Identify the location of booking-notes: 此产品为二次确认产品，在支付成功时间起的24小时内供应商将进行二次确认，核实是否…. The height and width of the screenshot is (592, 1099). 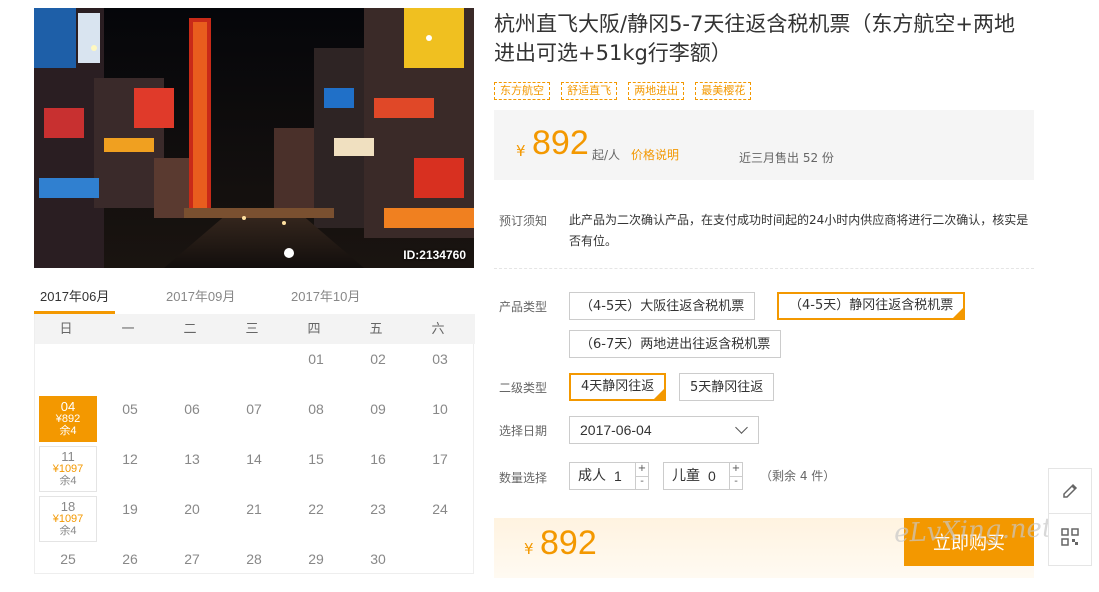
(799, 230).